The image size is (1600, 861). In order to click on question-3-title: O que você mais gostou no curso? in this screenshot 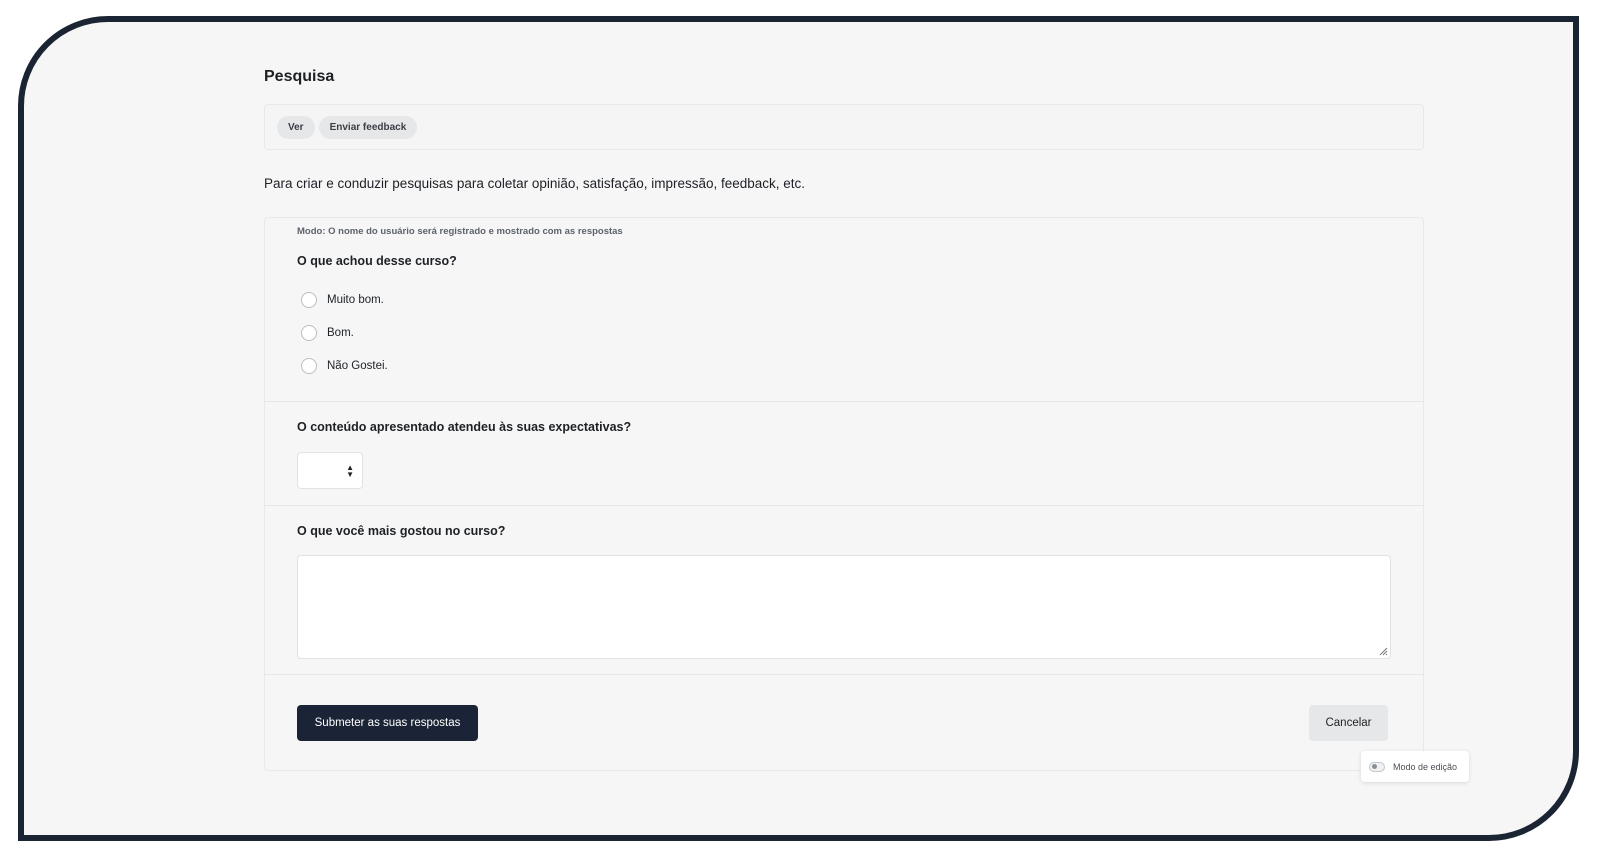, I will do `click(401, 531)`.